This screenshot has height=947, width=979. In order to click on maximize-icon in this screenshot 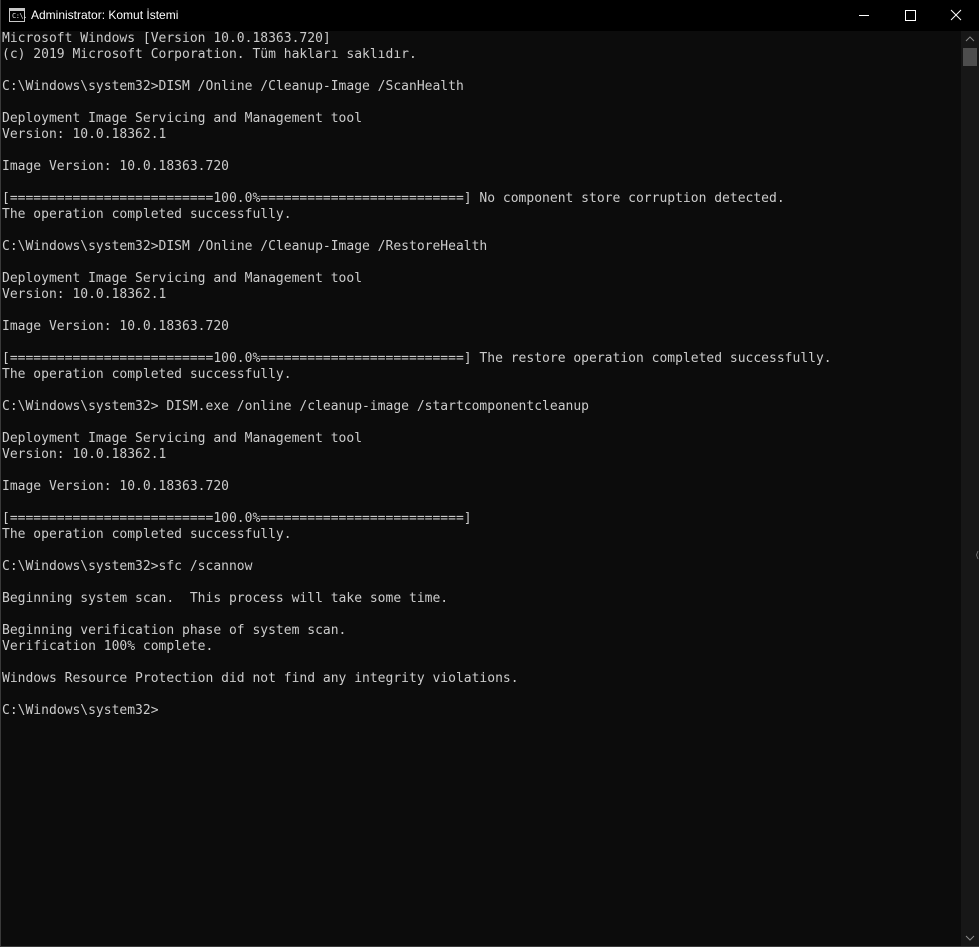, I will do `click(910, 15)`.